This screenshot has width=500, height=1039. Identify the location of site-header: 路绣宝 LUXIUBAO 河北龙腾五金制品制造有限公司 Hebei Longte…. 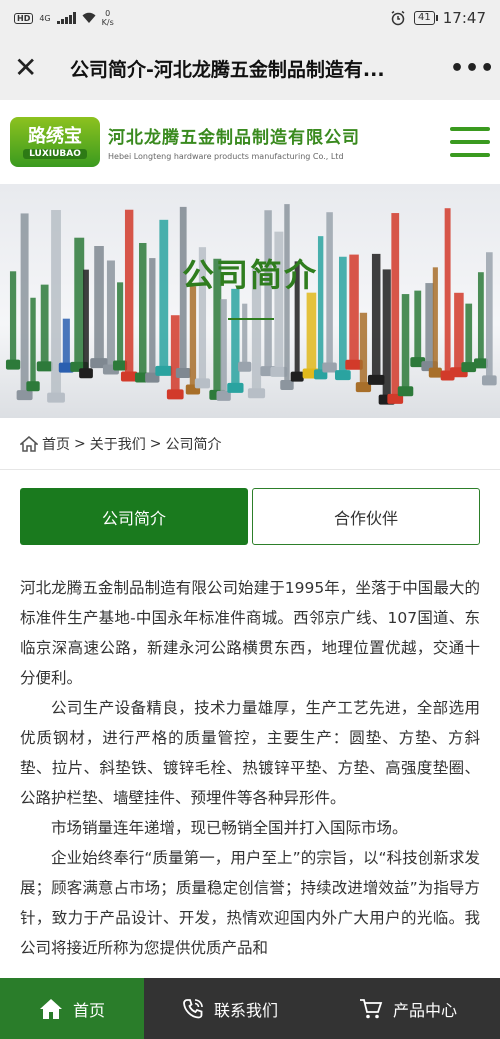
(250, 142).